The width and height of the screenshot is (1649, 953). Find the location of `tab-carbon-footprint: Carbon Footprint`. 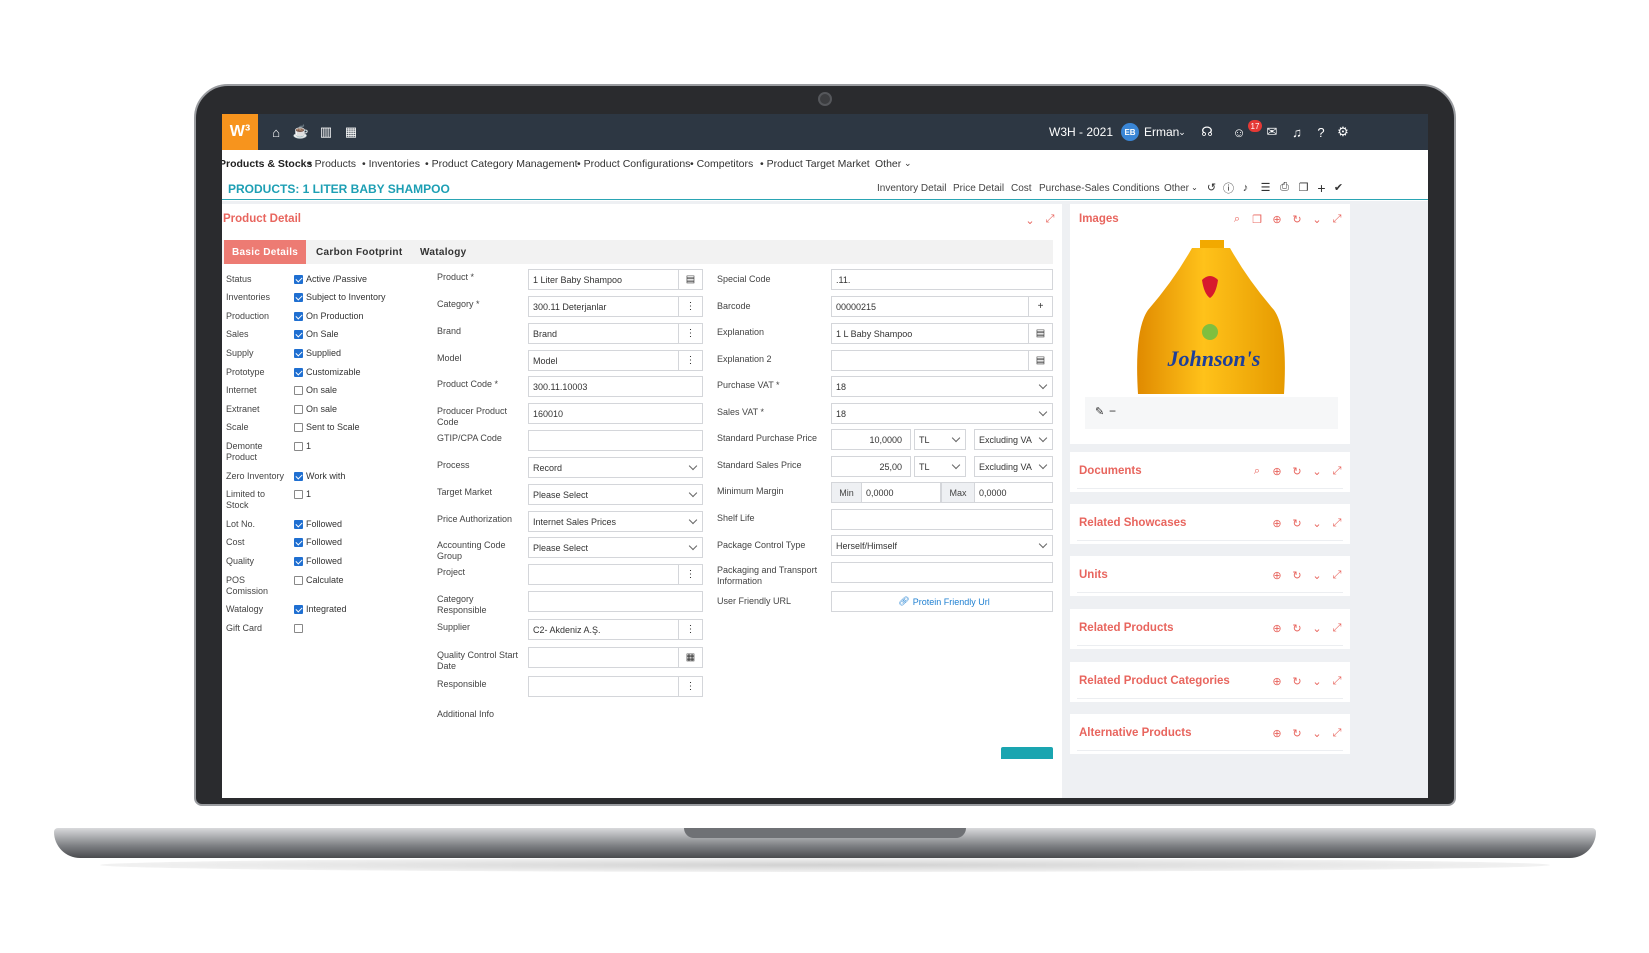

tab-carbon-footprint: Carbon Footprint is located at coordinates (359, 252).